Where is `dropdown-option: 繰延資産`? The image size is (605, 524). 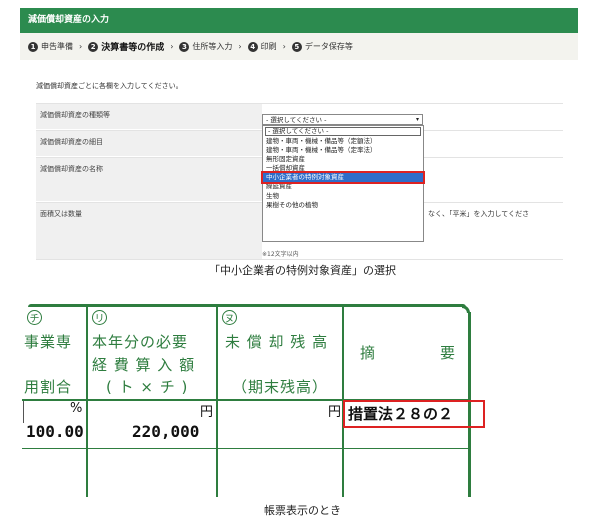
dropdown-option: 繰延資産 is located at coordinates (343, 186).